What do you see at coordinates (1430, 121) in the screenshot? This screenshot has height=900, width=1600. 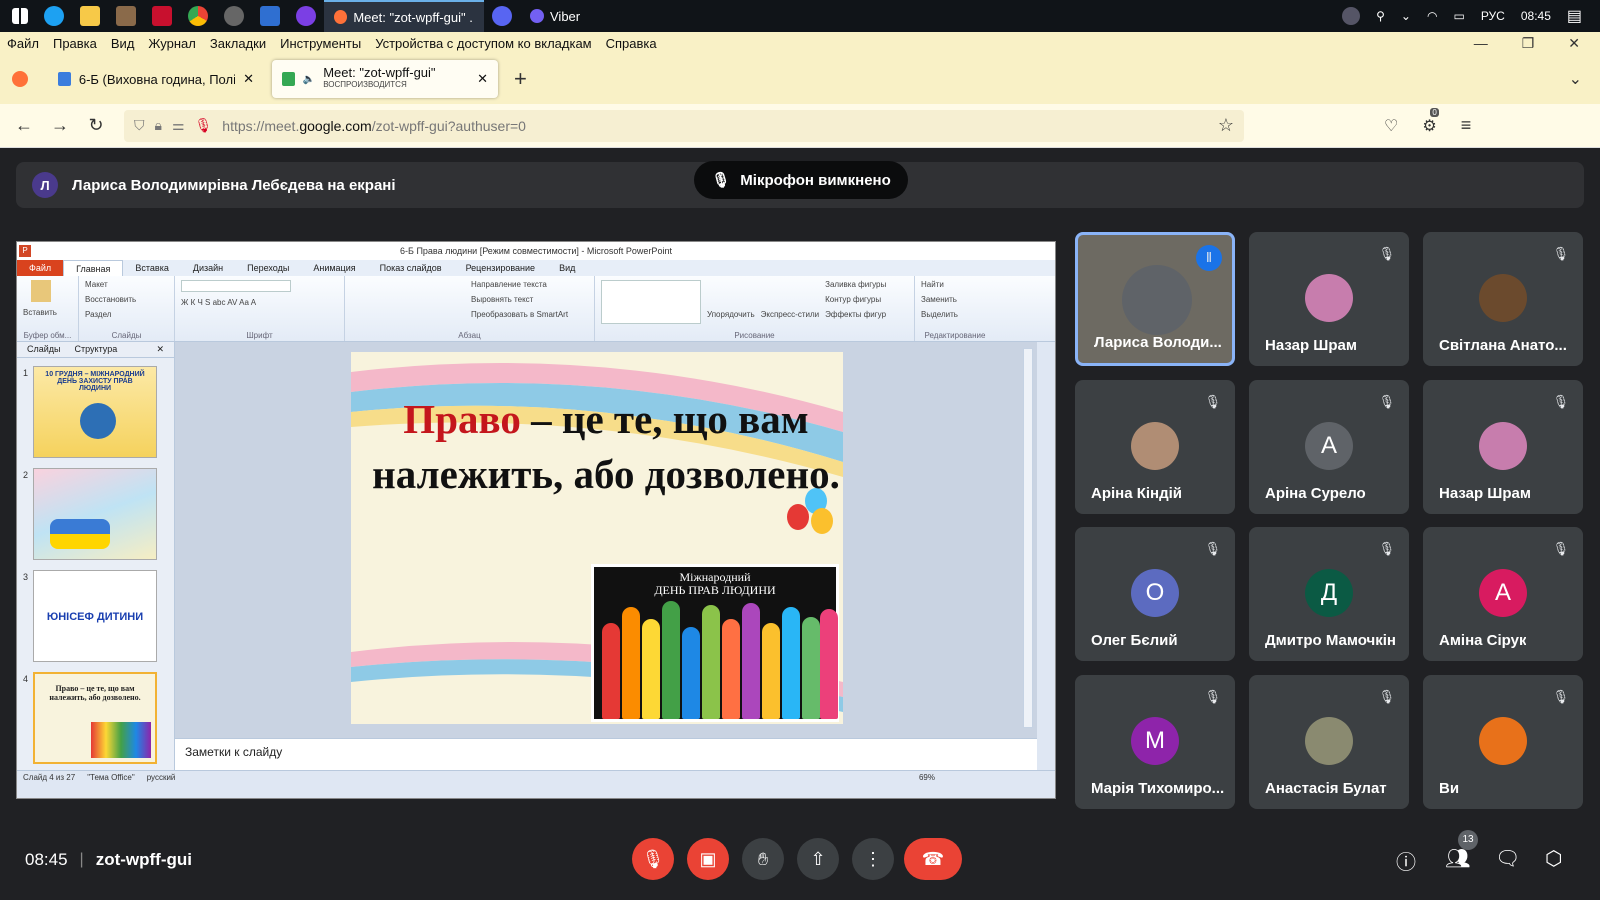 I see `extensions-icon: ⚙ 0` at bounding box center [1430, 121].